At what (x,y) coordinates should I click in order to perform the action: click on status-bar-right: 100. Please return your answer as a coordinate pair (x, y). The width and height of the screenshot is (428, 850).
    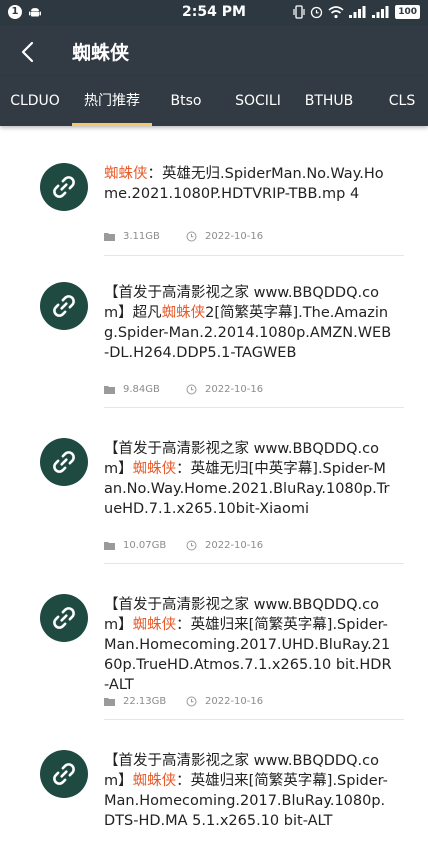
    Looking at the image, I should click on (356, 12).